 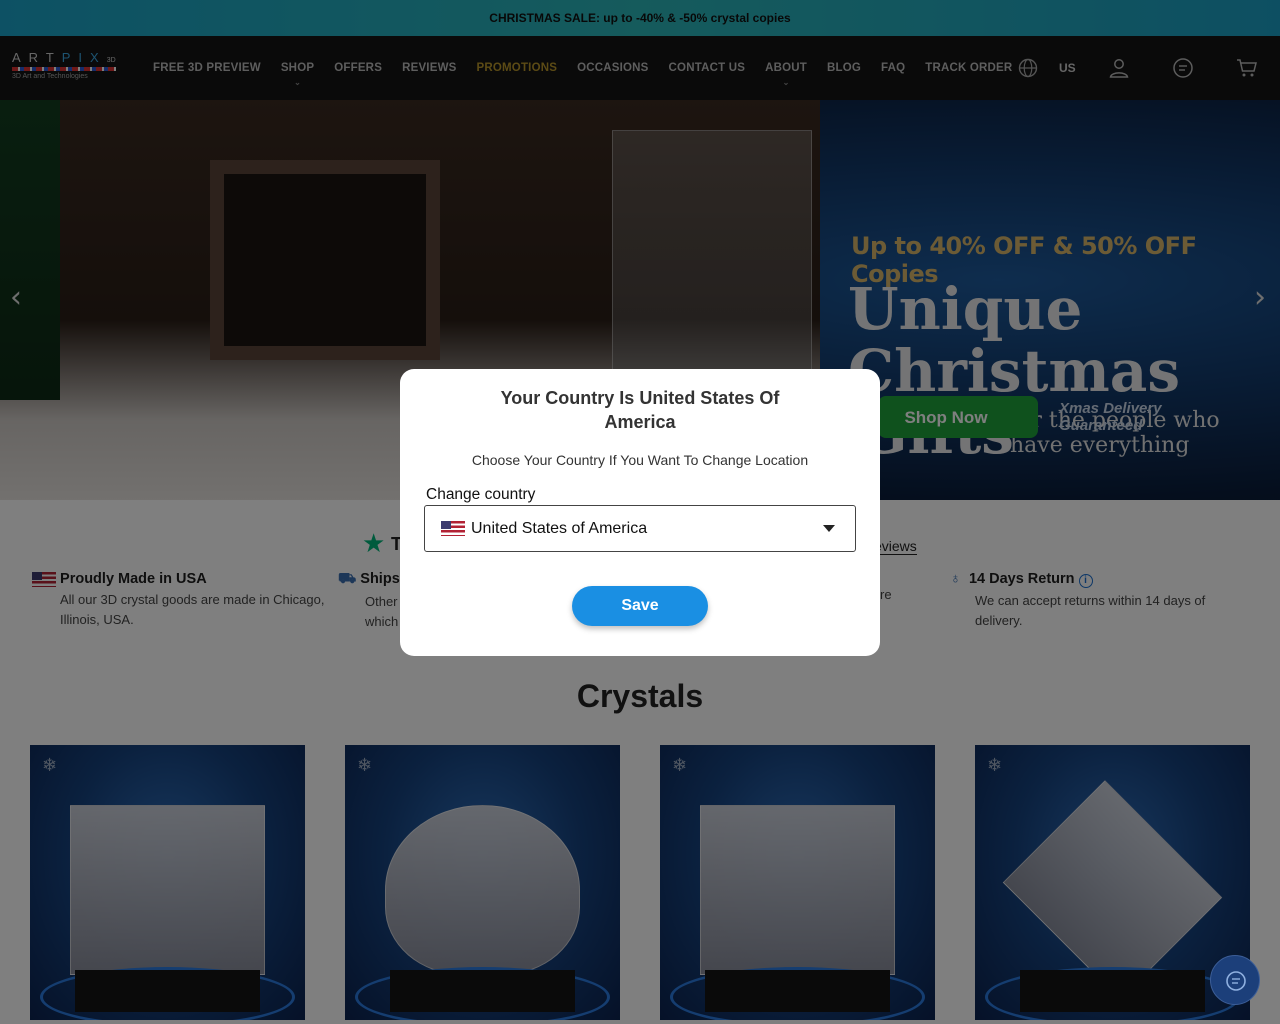 I want to click on chat-bubble-icon, so click(x=1236, y=981).